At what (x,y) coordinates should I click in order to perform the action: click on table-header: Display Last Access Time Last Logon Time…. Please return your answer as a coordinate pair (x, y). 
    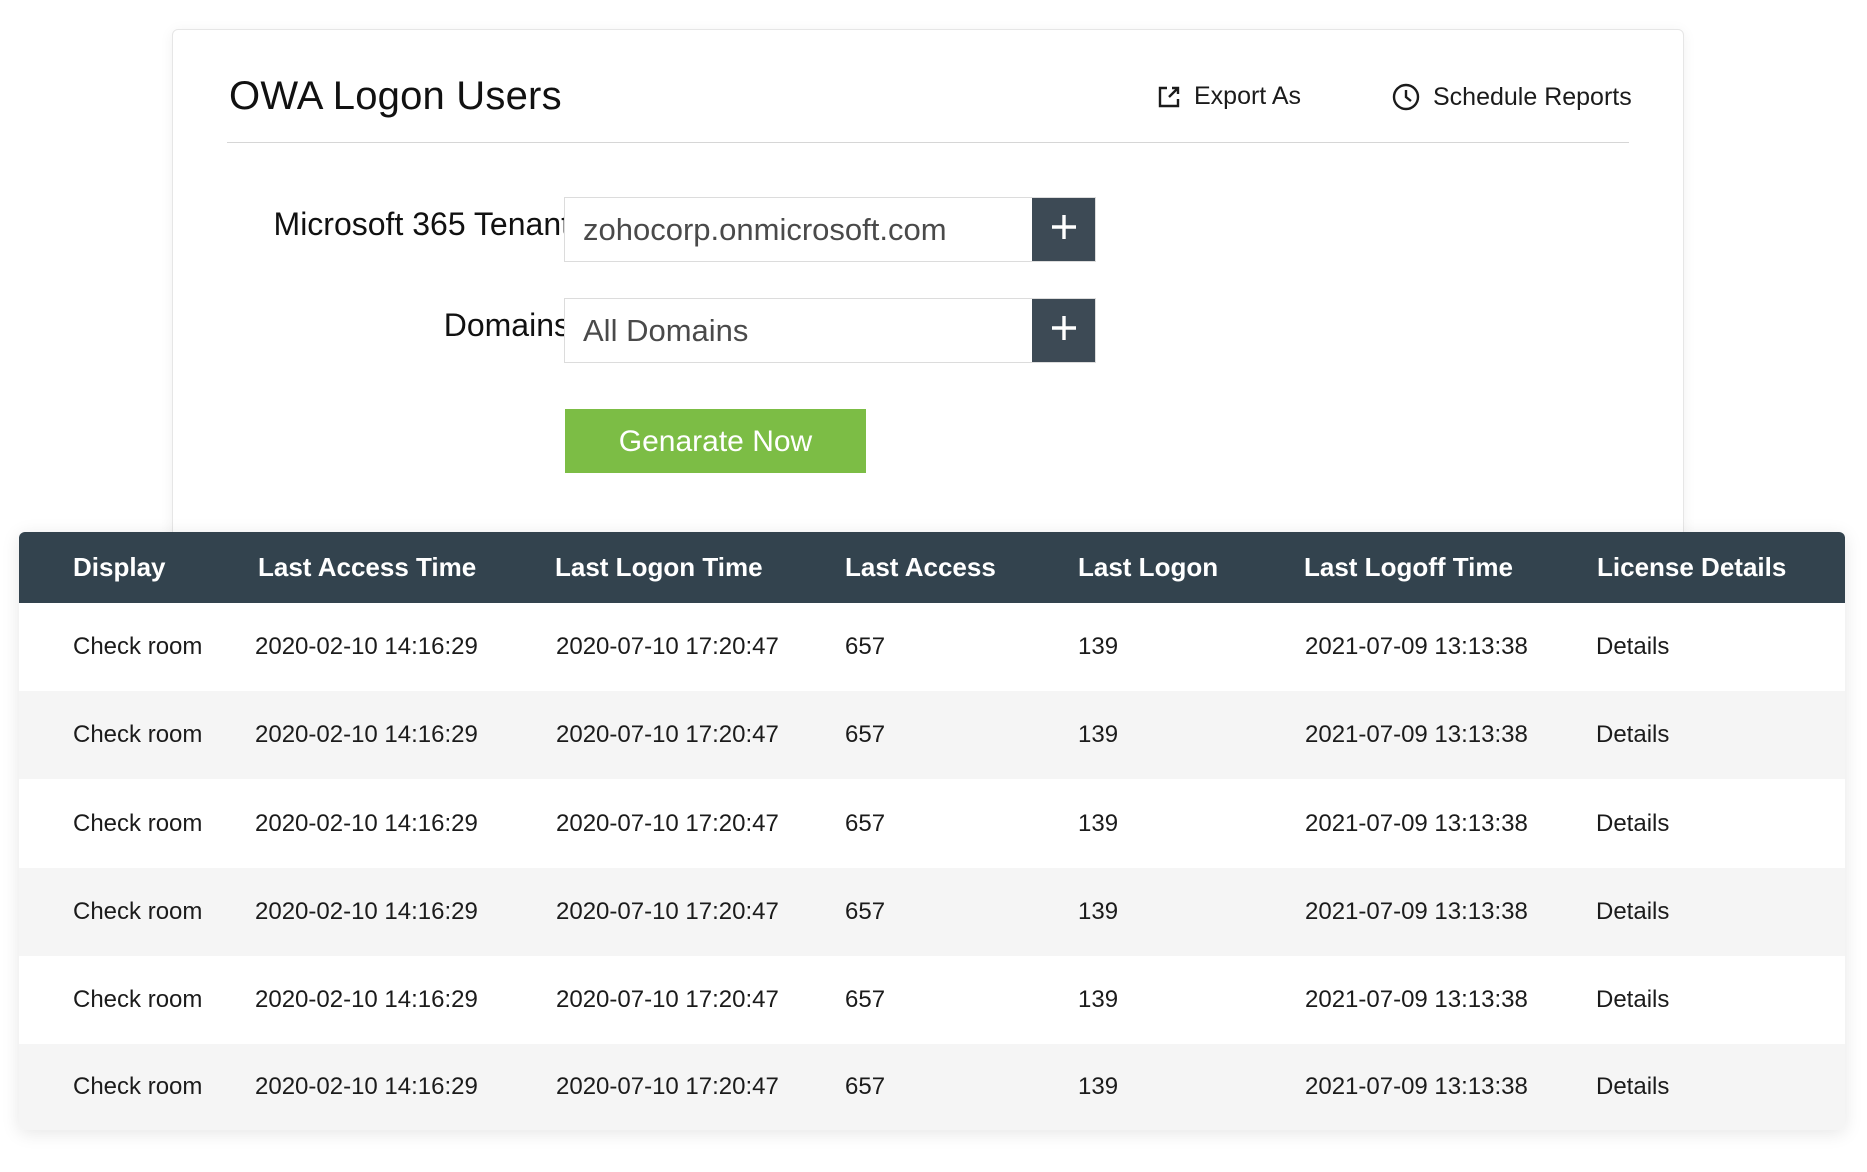
    Looking at the image, I should click on (932, 567).